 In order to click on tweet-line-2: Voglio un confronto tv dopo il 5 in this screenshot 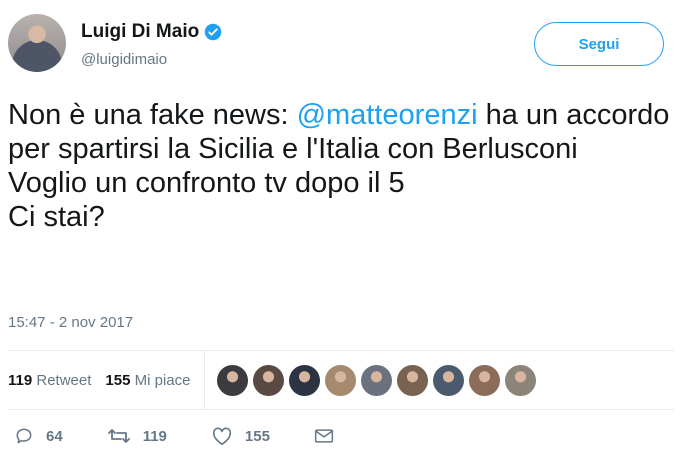, I will do `click(206, 183)`.